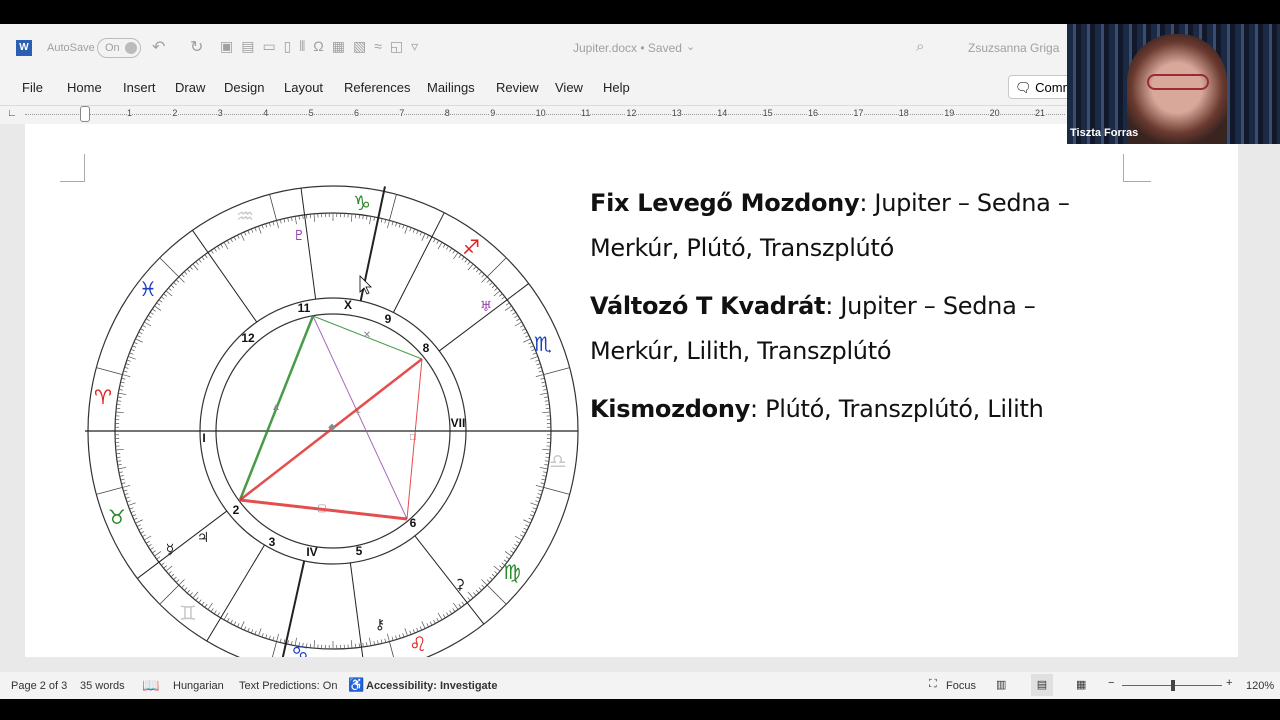  What do you see at coordinates (12, 113) in the screenshot?
I see `tab-selector-icon: ∟` at bounding box center [12, 113].